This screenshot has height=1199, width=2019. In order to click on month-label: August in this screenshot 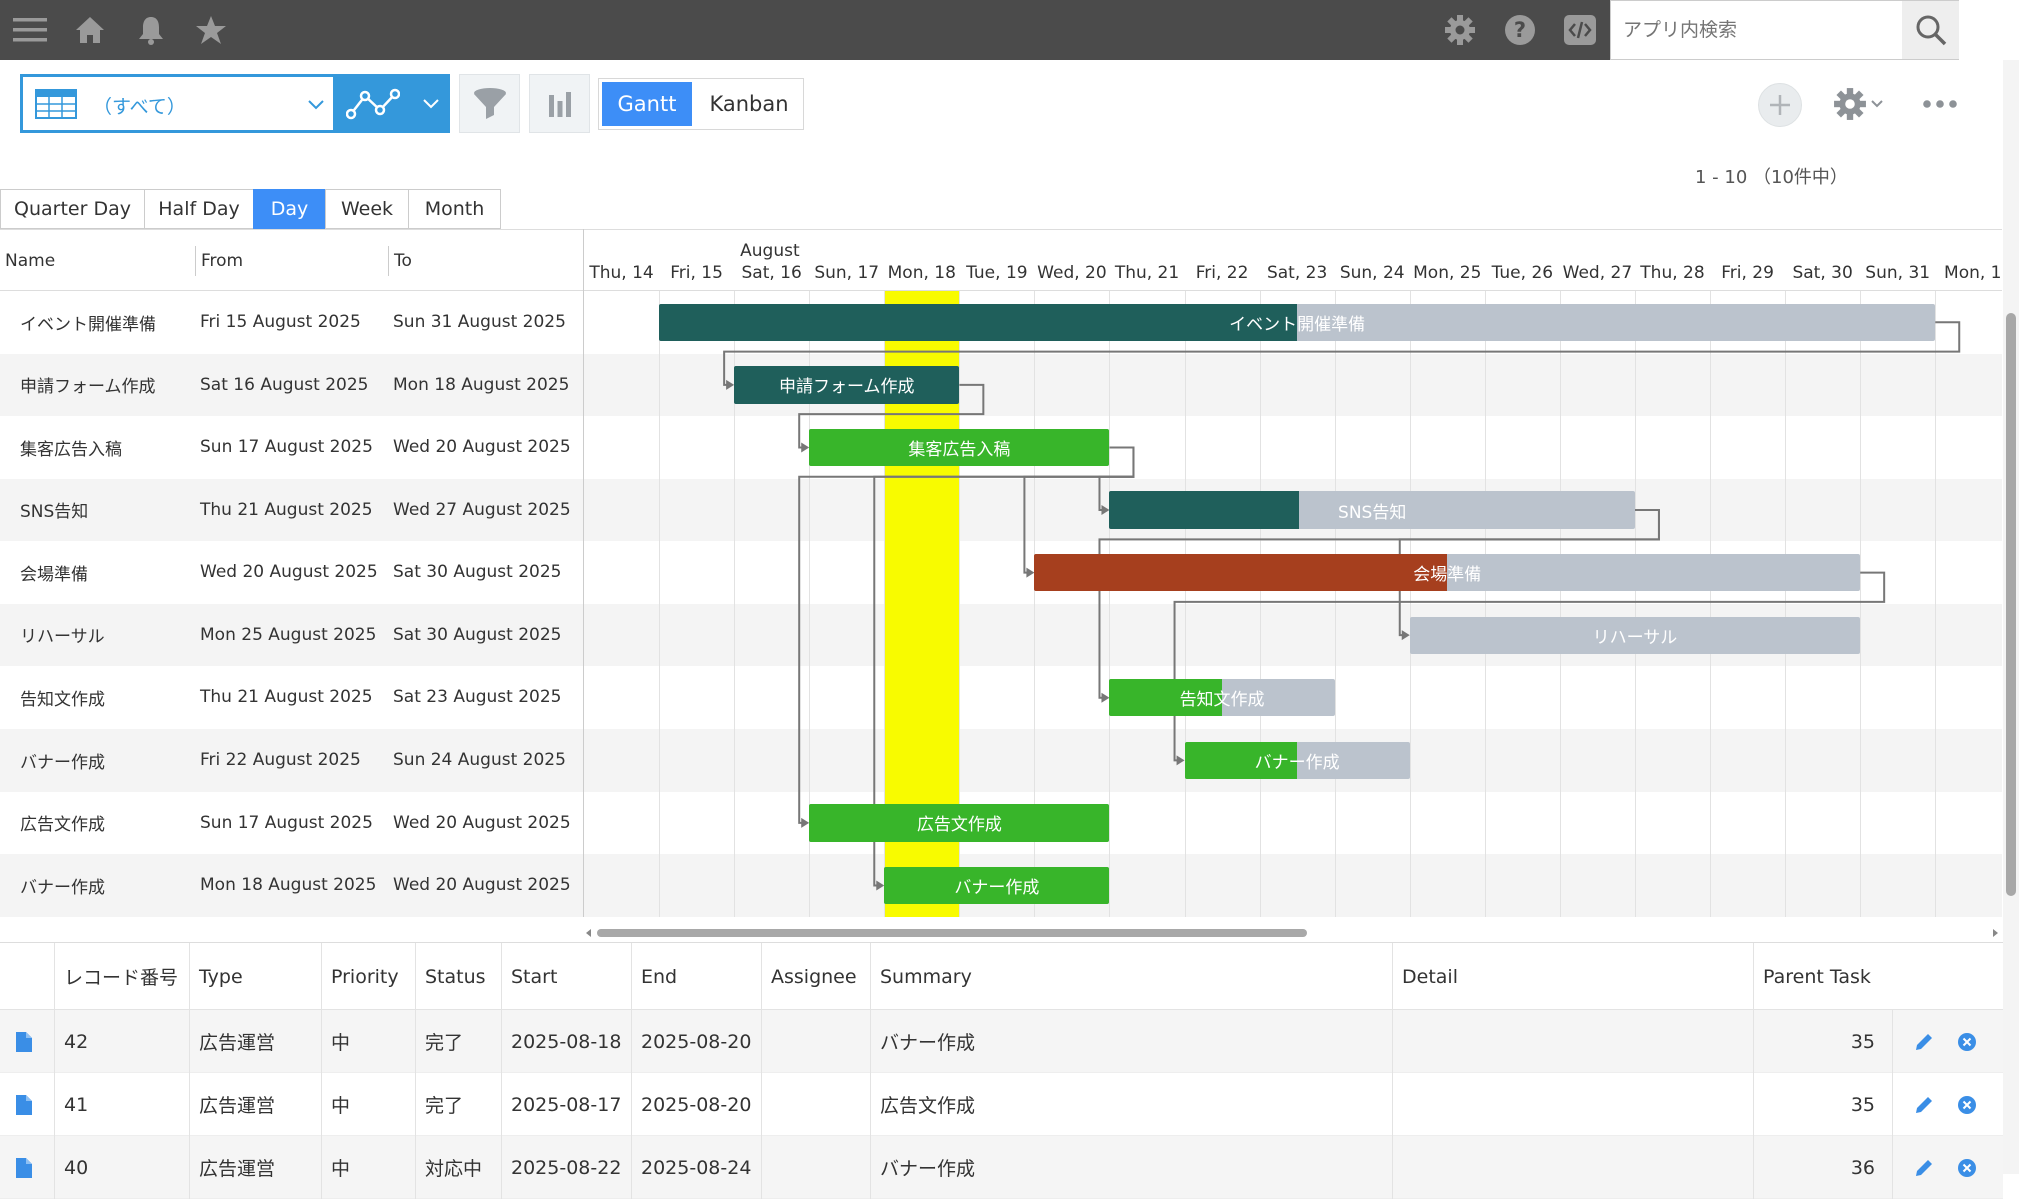, I will do `click(770, 251)`.